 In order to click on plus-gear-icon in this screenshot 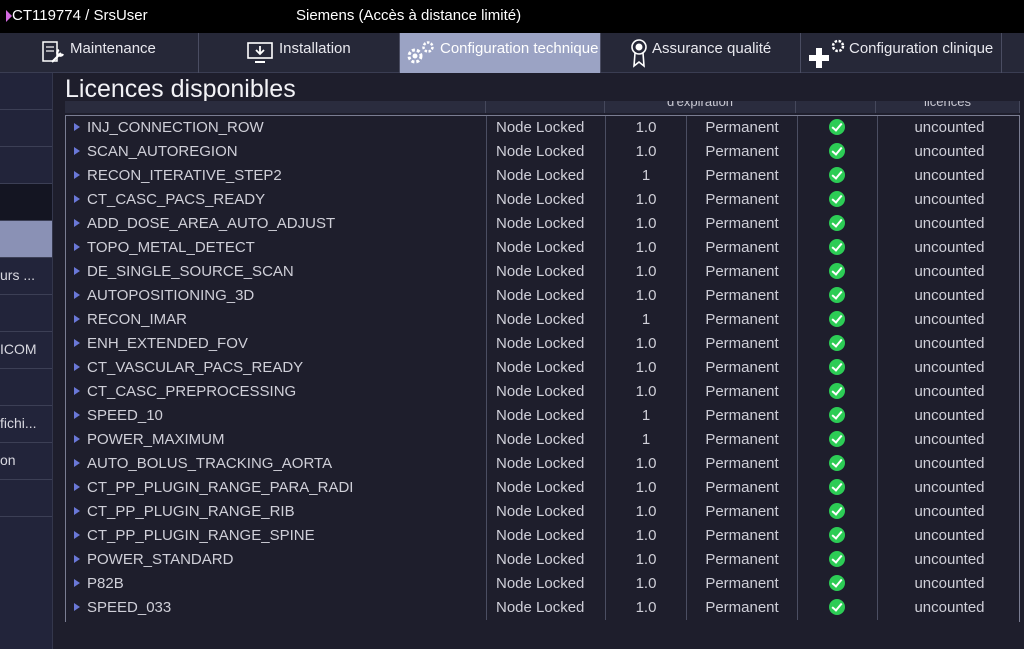, I will do `click(827, 53)`.